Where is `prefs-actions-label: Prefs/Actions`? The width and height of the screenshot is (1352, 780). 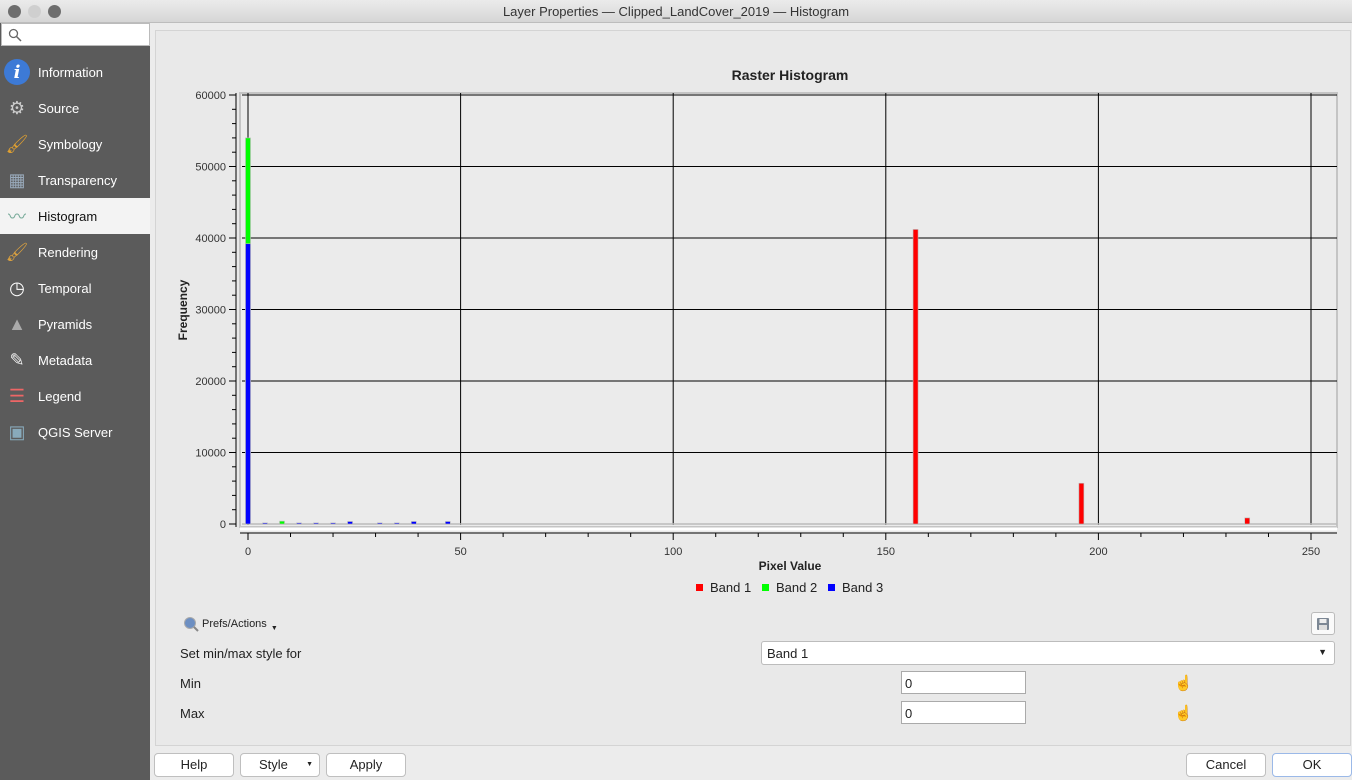
prefs-actions-label: Prefs/Actions is located at coordinates (234, 624).